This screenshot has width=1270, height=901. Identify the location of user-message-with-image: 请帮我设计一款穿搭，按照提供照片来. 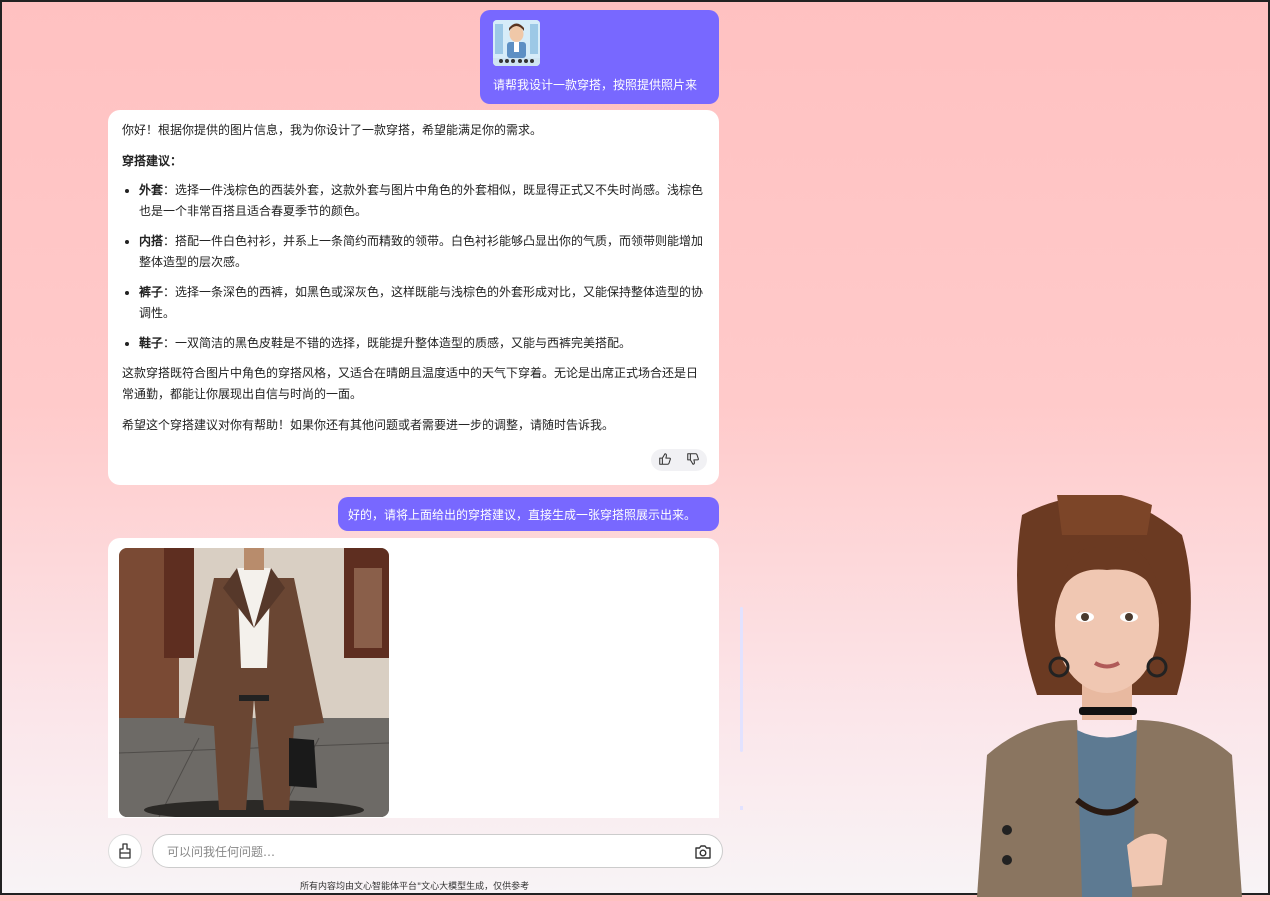
(599, 57).